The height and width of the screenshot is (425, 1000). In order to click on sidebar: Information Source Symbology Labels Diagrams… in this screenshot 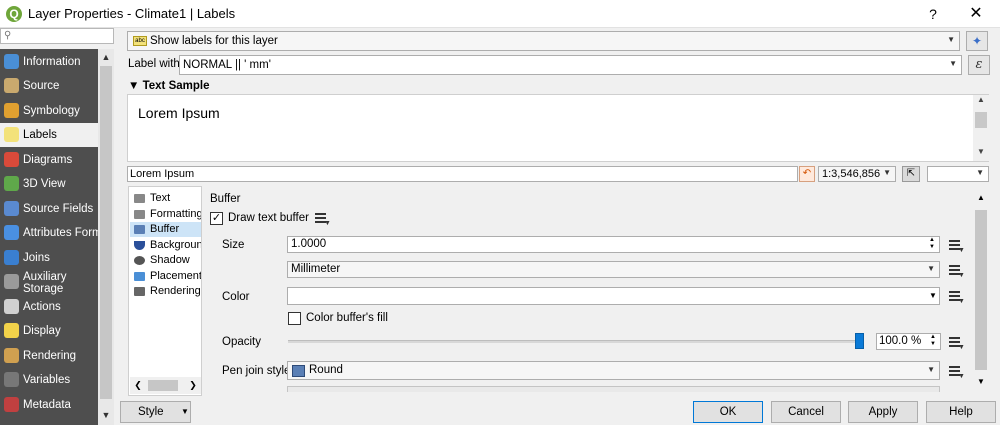, I will do `click(57, 237)`.